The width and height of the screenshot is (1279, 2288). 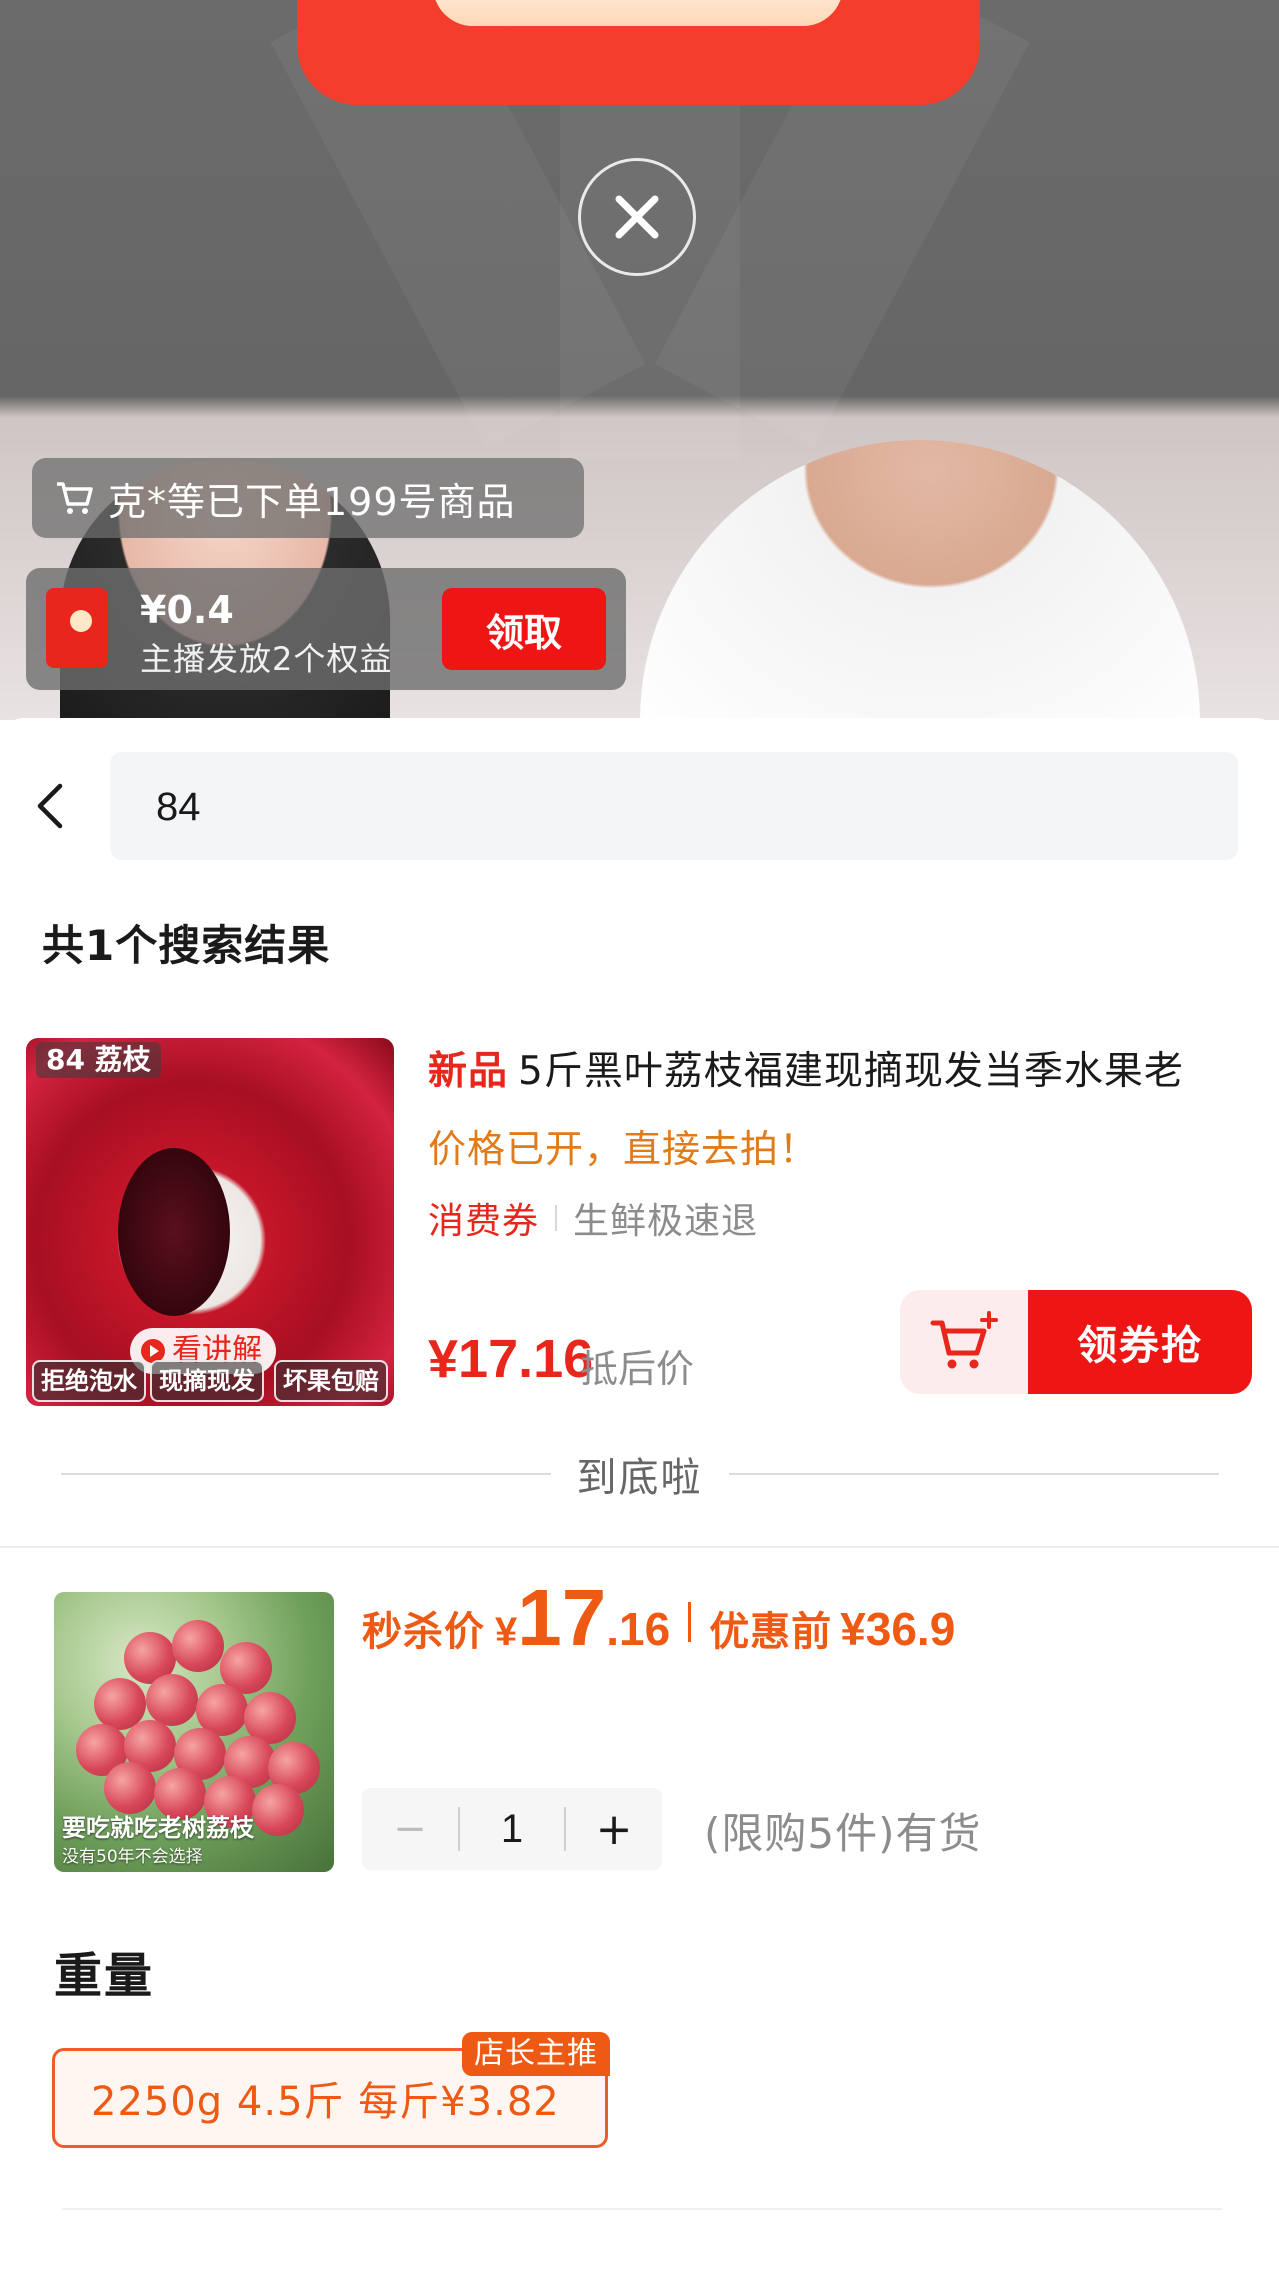 What do you see at coordinates (331, 1381) in the screenshot?
I see `thumbnail-chip: 坏果包赔` at bounding box center [331, 1381].